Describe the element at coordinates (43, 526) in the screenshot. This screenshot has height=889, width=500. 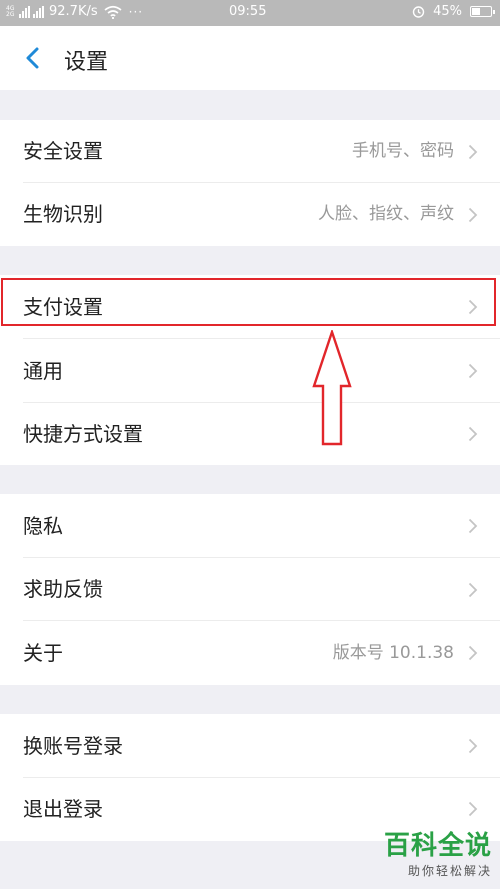
I see `settings-item-label: 隐私` at that location.